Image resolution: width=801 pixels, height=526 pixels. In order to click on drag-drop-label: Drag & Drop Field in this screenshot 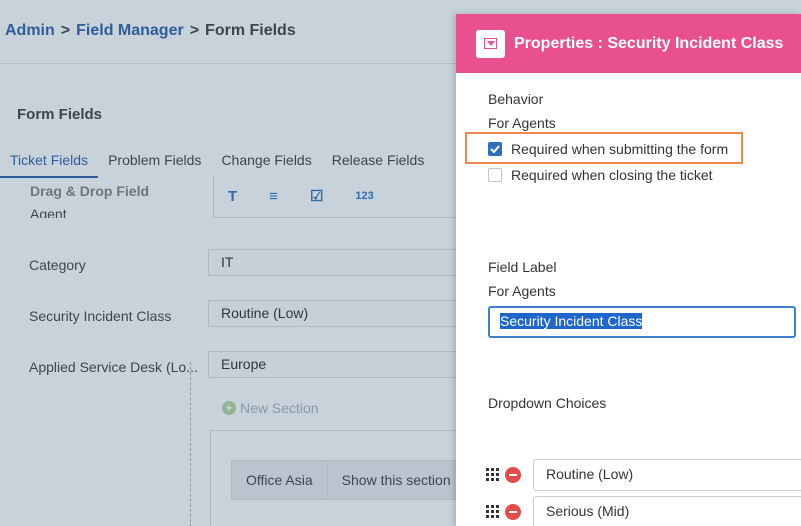, I will do `click(90, 191)`.